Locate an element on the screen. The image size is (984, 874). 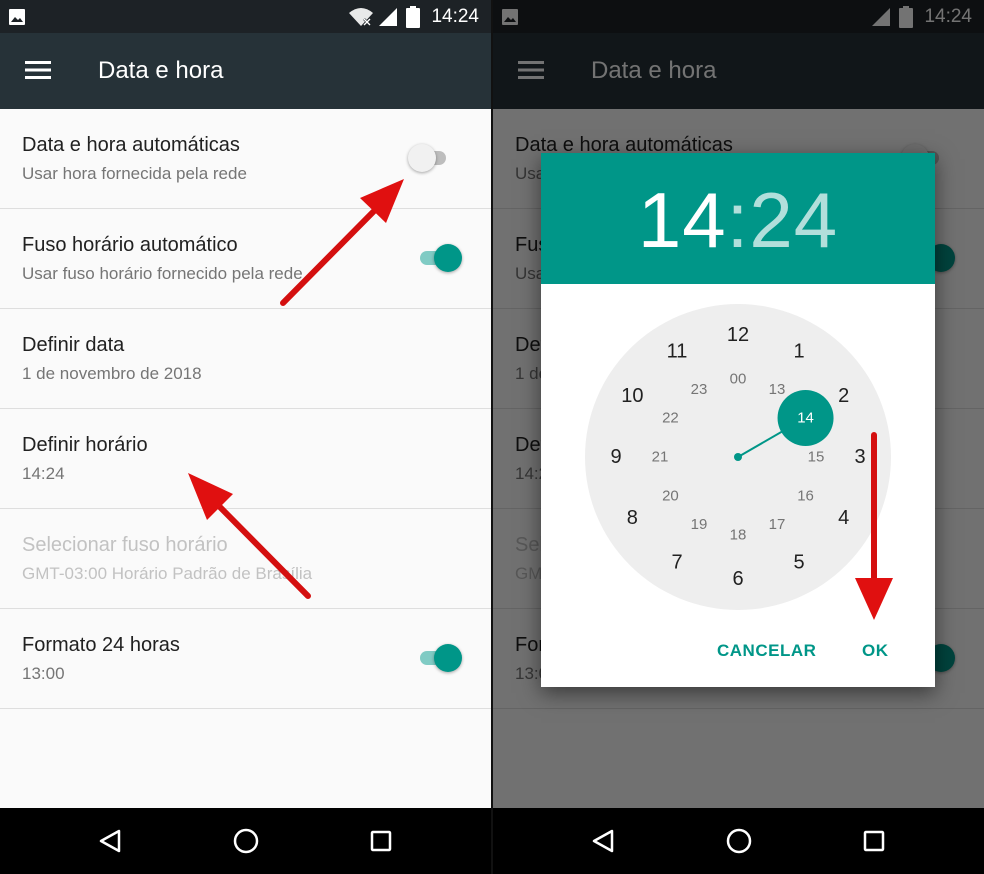
clock-hour-inner: 19 is located at coordinates (699, 524).